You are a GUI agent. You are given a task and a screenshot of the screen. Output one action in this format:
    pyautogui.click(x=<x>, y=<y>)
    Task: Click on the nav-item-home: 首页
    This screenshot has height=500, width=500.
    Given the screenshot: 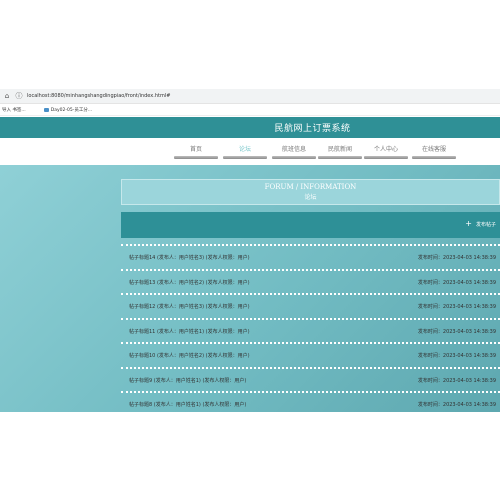 What is the action you would take?
    pyautogui.click(x=196, y=152)
    